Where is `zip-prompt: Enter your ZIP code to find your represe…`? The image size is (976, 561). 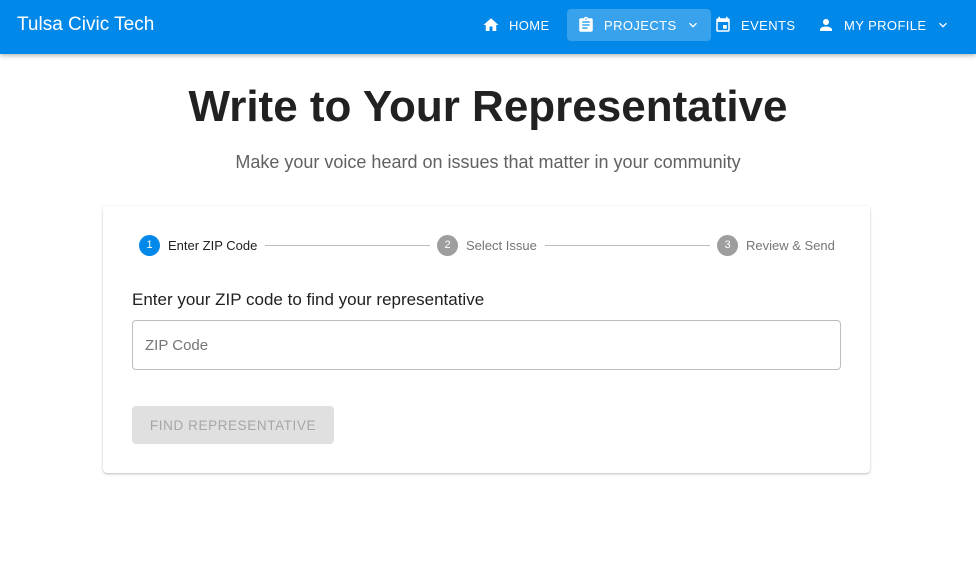
zip-prompt: Enter your ZIP code to find your represe… is located at coordinates (308, 299).